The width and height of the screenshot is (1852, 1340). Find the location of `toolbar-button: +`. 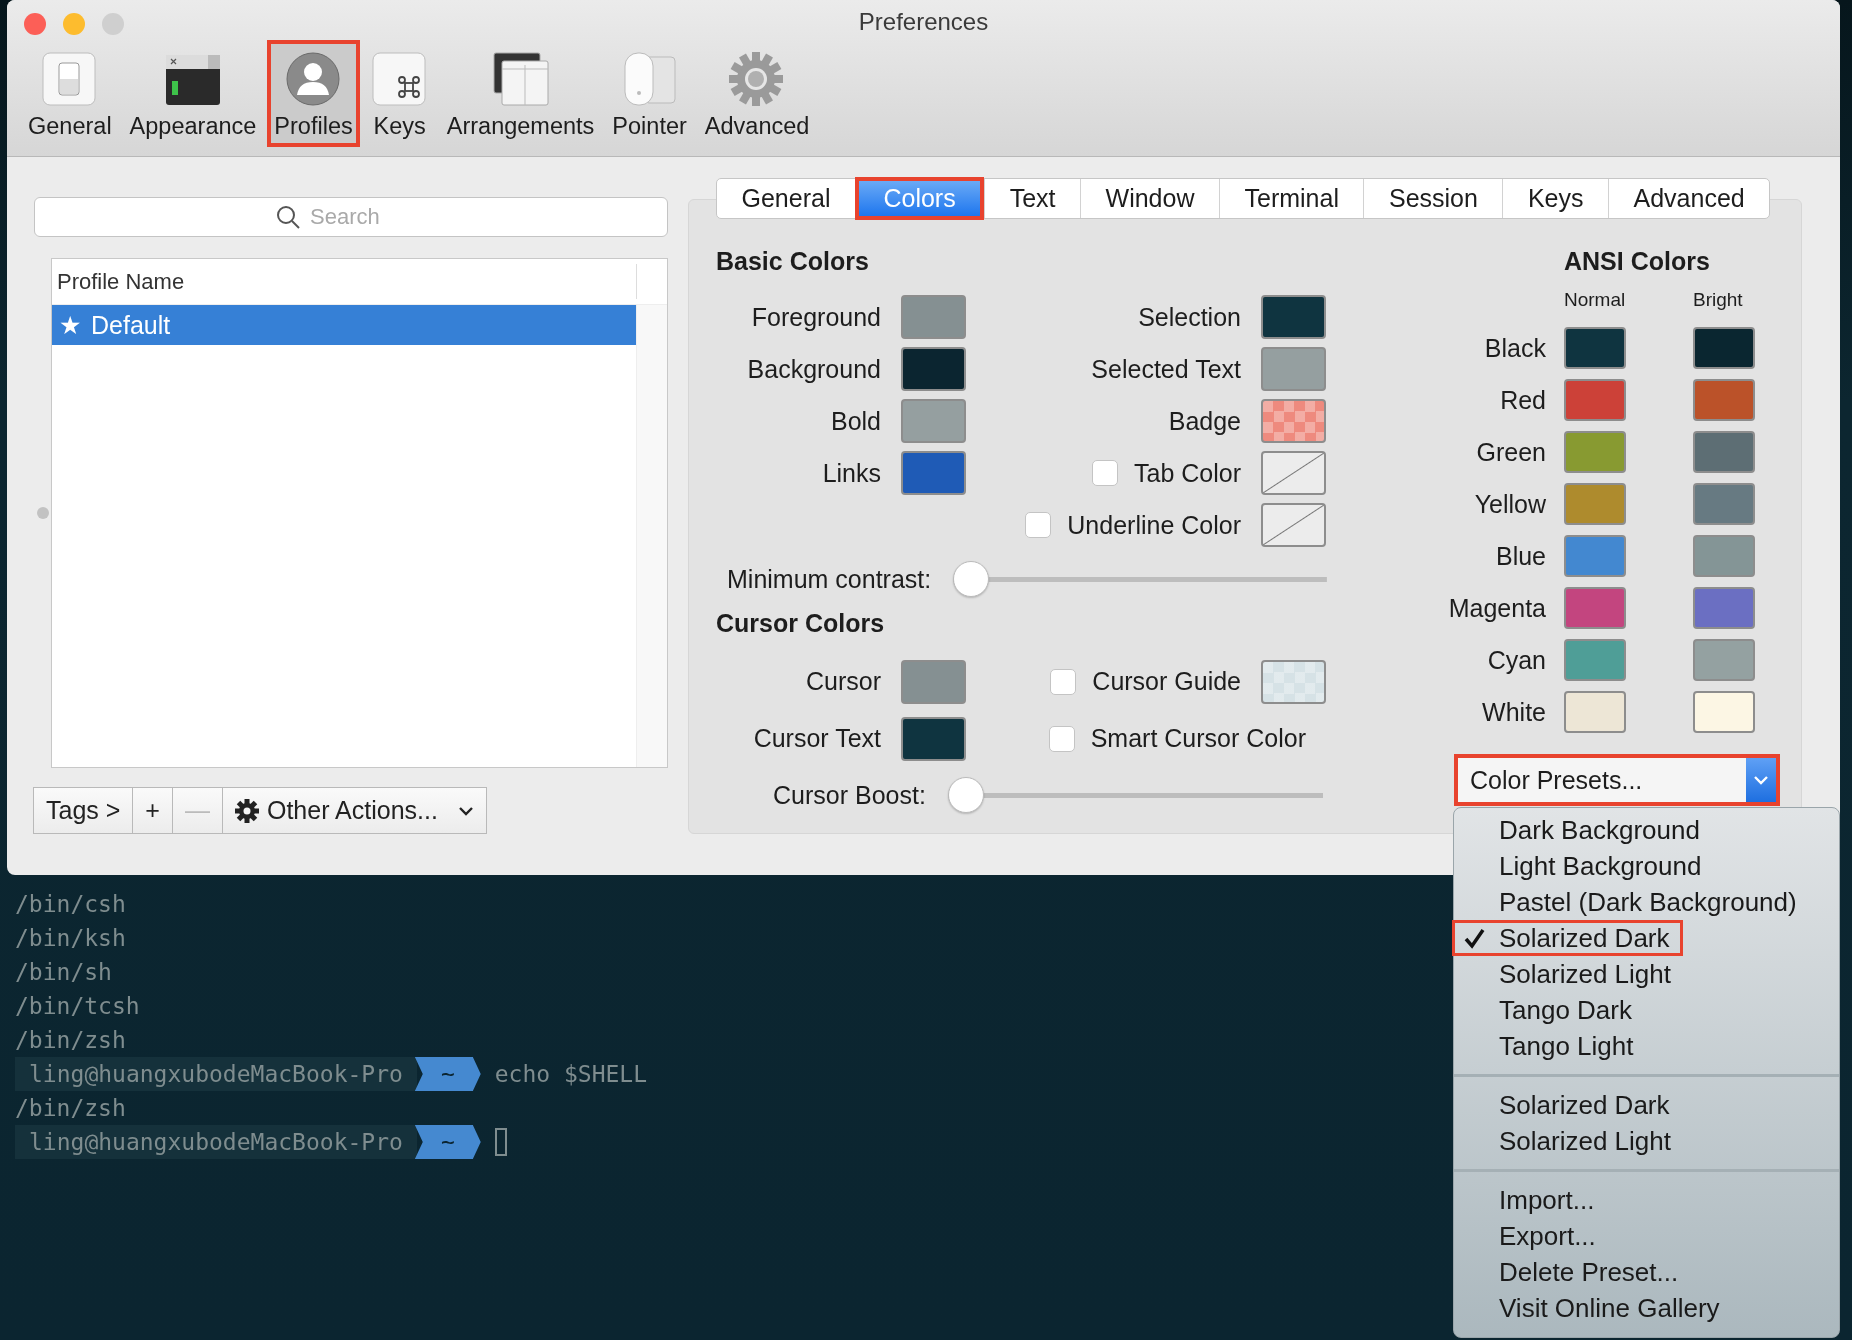

toolbar-button: + is located at coordinates (152, 810).